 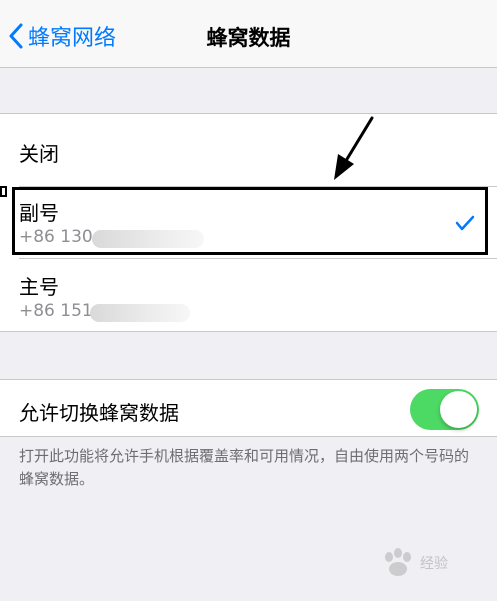 What do you see at coordinates (398, 562) in the screenshot?
I see `paw-logo-icon` at bounding box center [398, 562].